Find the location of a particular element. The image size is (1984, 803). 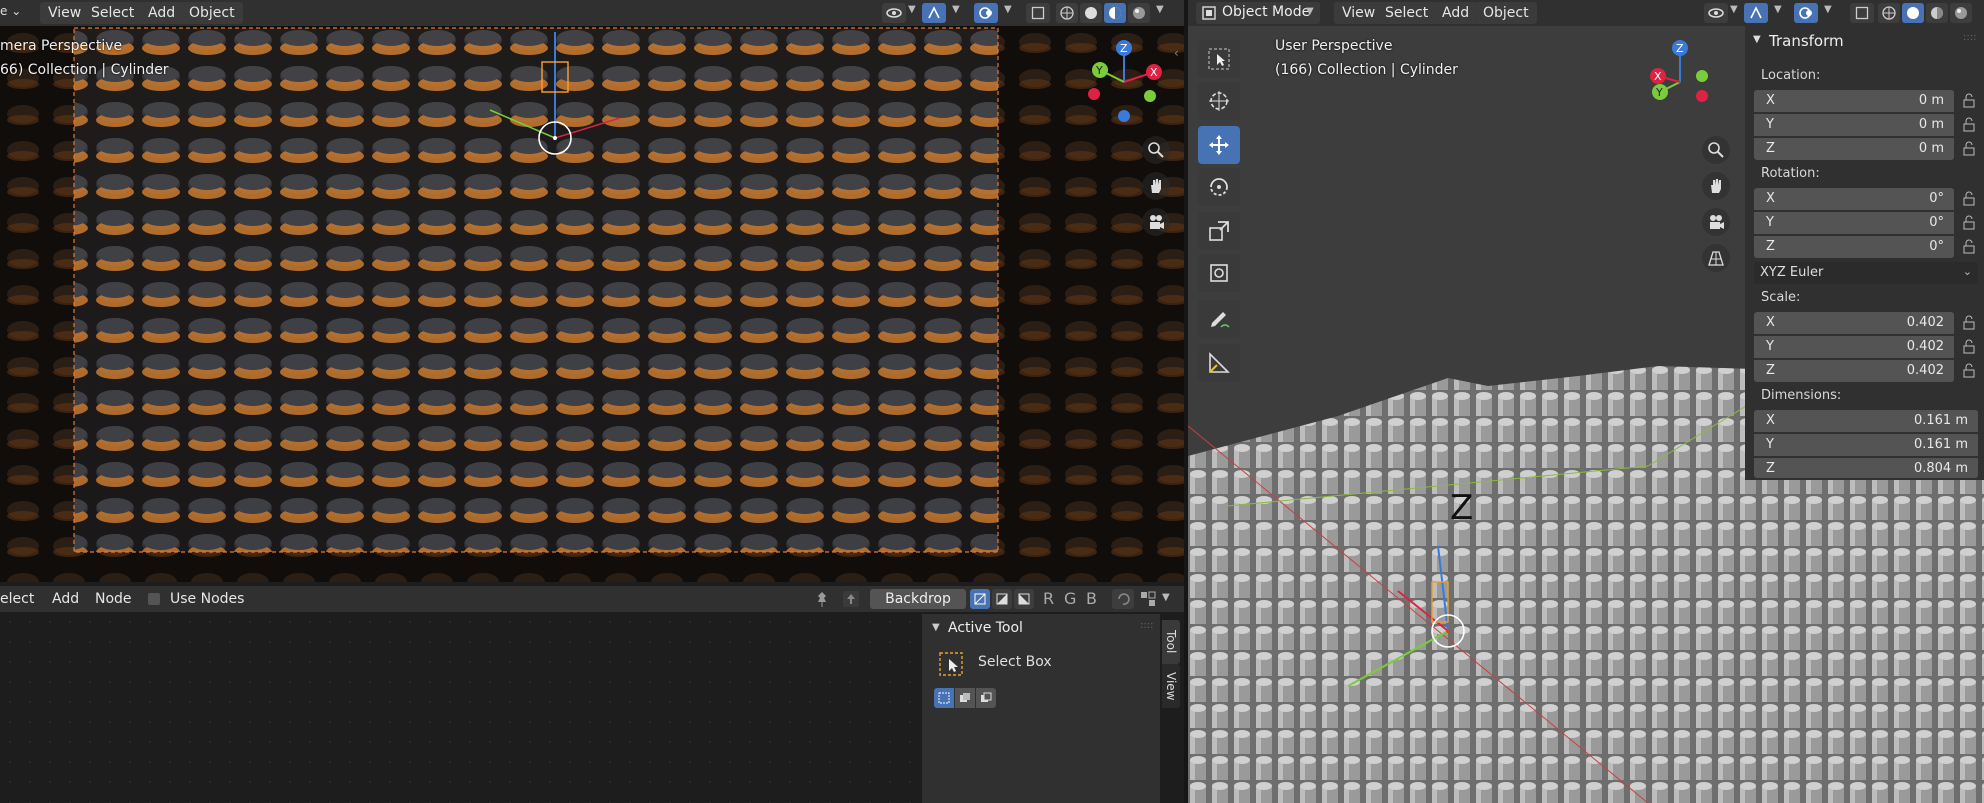

node-editor-canvas is located at coordinates (461, 707).